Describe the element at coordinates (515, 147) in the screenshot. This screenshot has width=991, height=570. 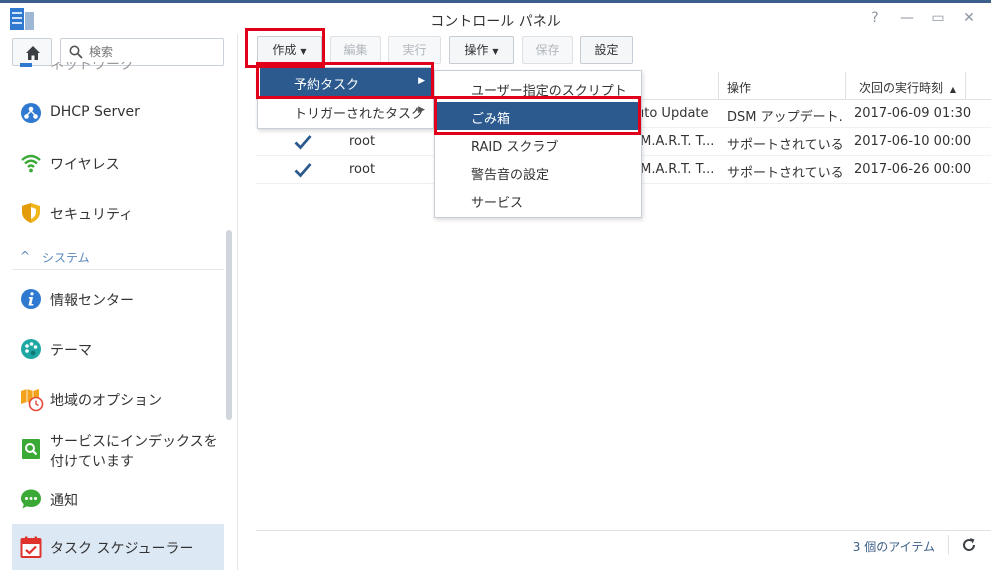
I see `menu-item-label: RAID スクラブ` at that location.